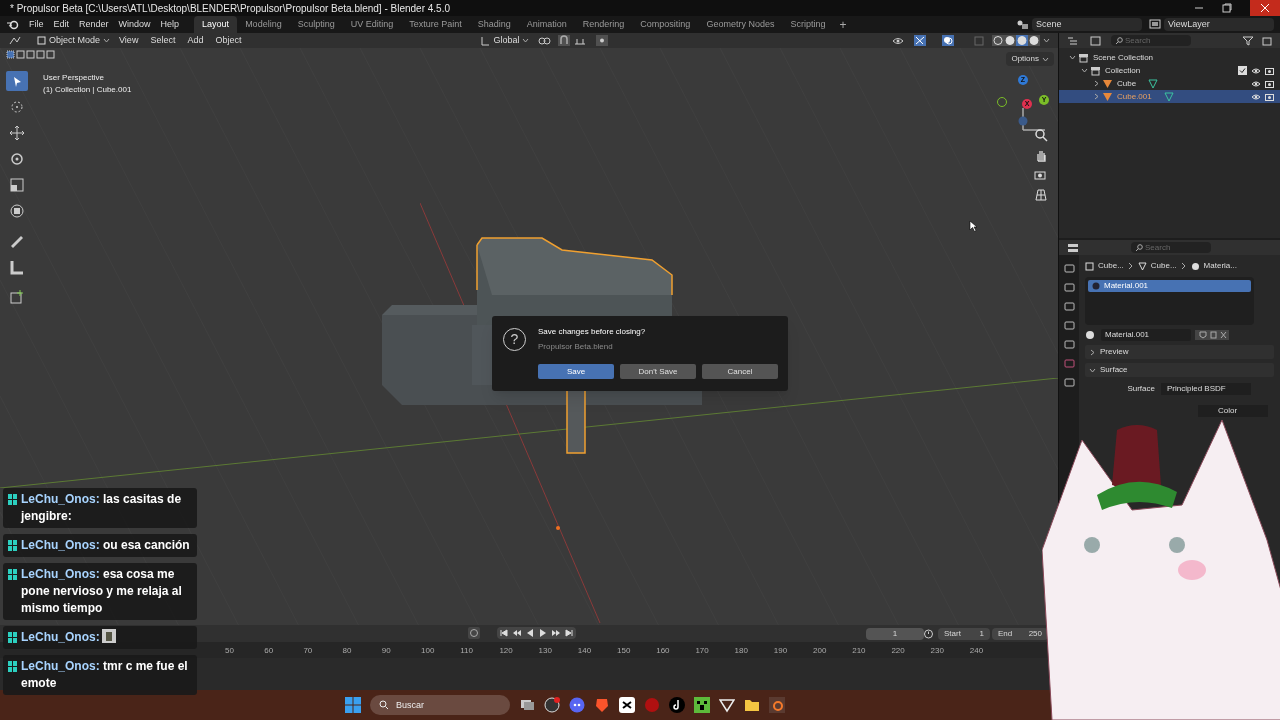 Image resolution: width=1280 pixels, height=720 pixels. What do you see at coordinates (134, 24) in the screenshot?
I see `menu-item: Window` at bounding box center [134, 24].